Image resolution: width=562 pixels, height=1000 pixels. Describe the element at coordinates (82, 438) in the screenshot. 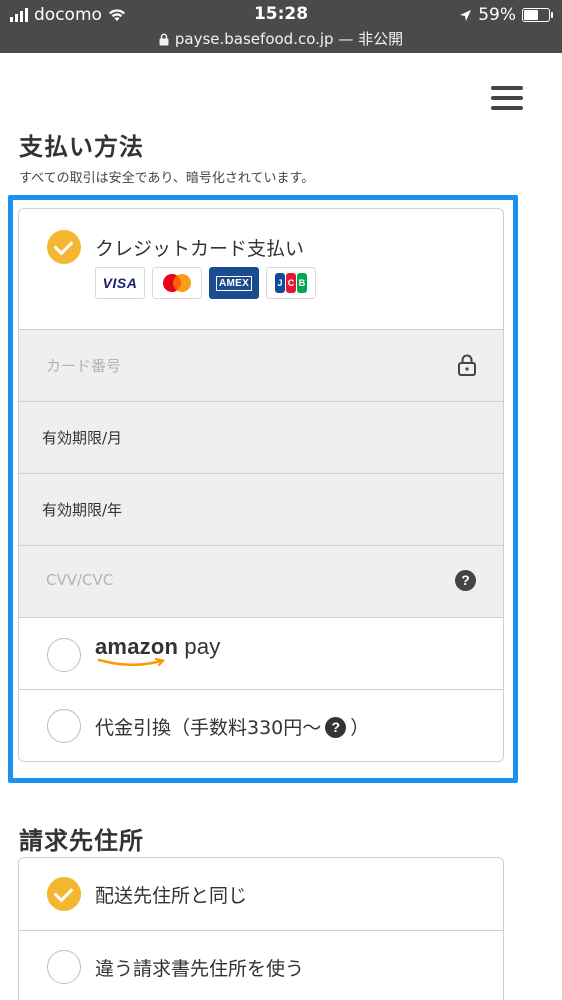

I see `expiry-month-label: 有効期限/月` at that location.